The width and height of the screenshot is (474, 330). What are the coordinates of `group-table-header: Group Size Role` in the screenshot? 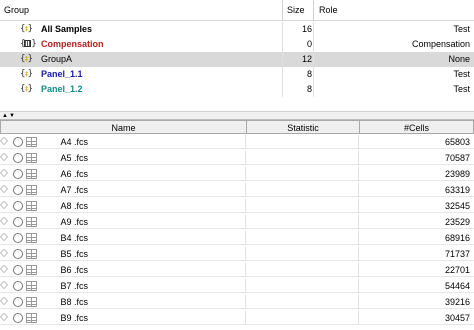 It's located at (237, 10).